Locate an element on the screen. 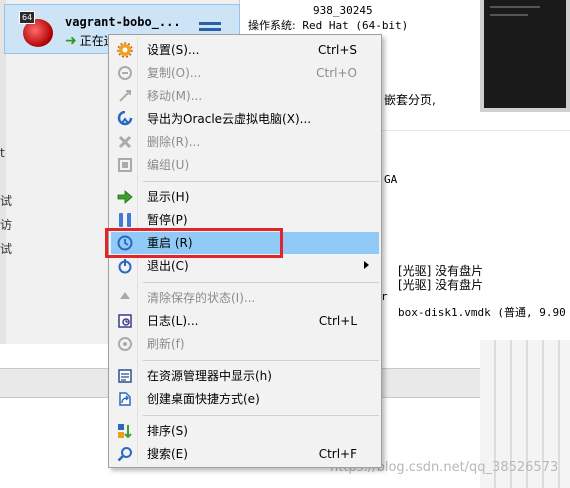 The width and height of the screenshot is (570, 488). detail-nested-paging: 嵌套分页, is located at coordinates (410, 100).